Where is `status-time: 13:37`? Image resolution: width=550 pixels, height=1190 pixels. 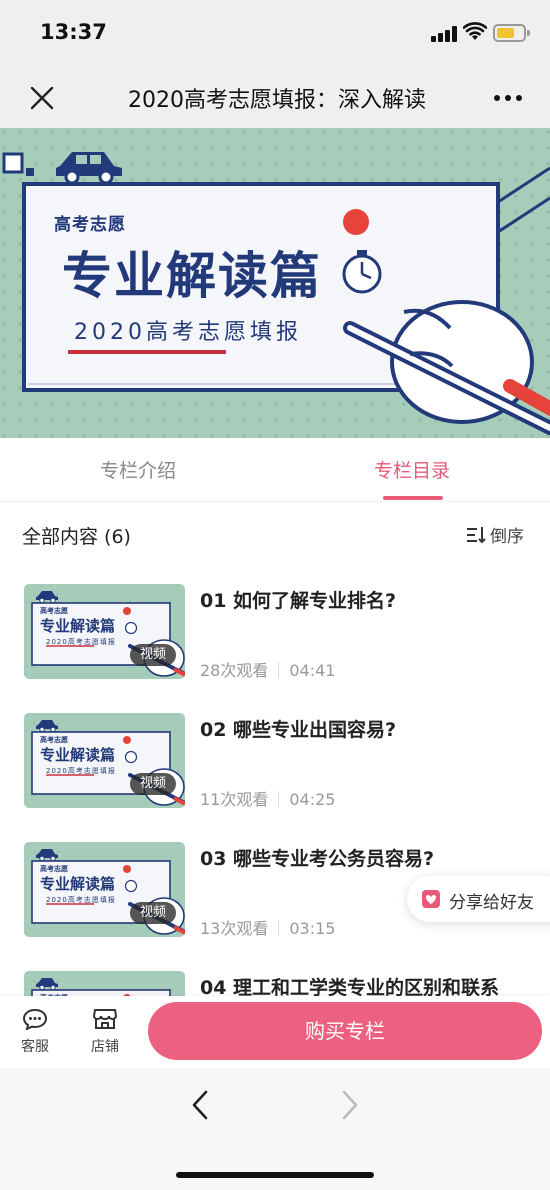 status-time: 13:37 is located at coordinates (73, 32).